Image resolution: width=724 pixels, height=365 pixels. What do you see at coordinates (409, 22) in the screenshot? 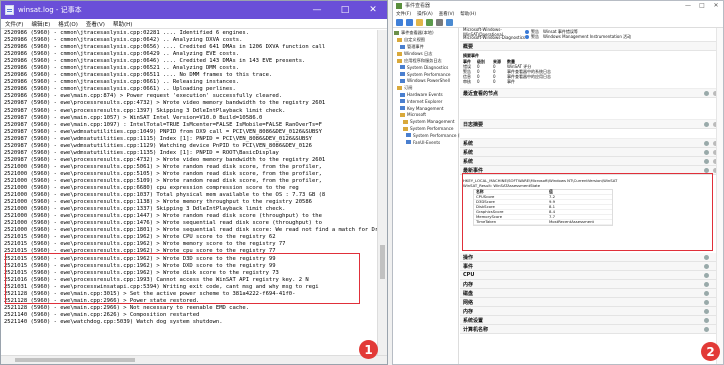
I see `forward-icon` at bounding box center [409, 22].